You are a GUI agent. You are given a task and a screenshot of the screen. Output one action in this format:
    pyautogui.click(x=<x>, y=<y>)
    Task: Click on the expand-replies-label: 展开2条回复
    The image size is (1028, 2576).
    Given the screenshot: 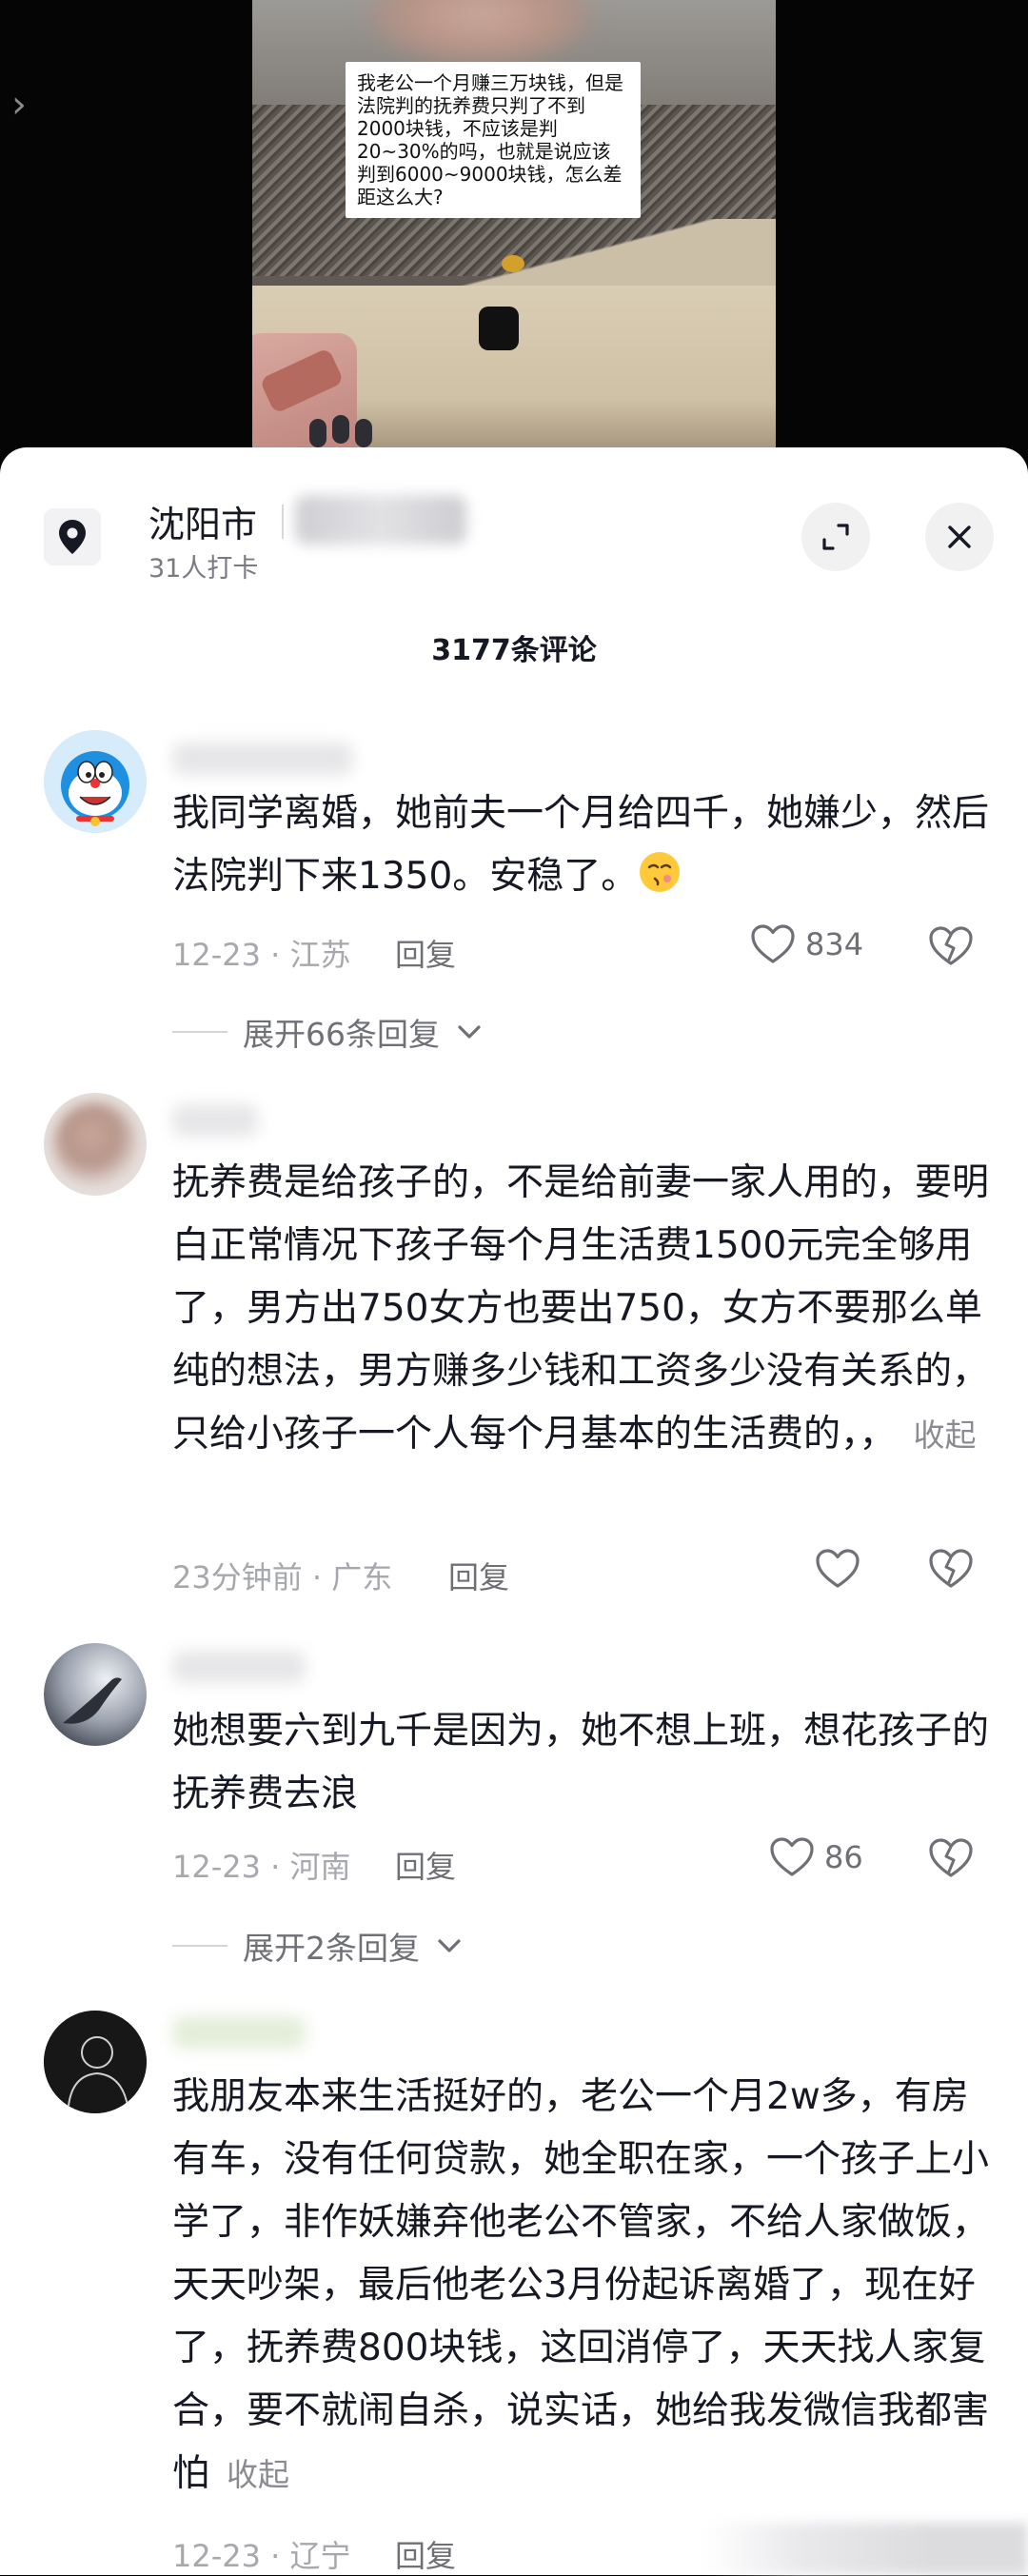 What is the action you would take?
    pyautogui.click(x=331, y=1948)
    